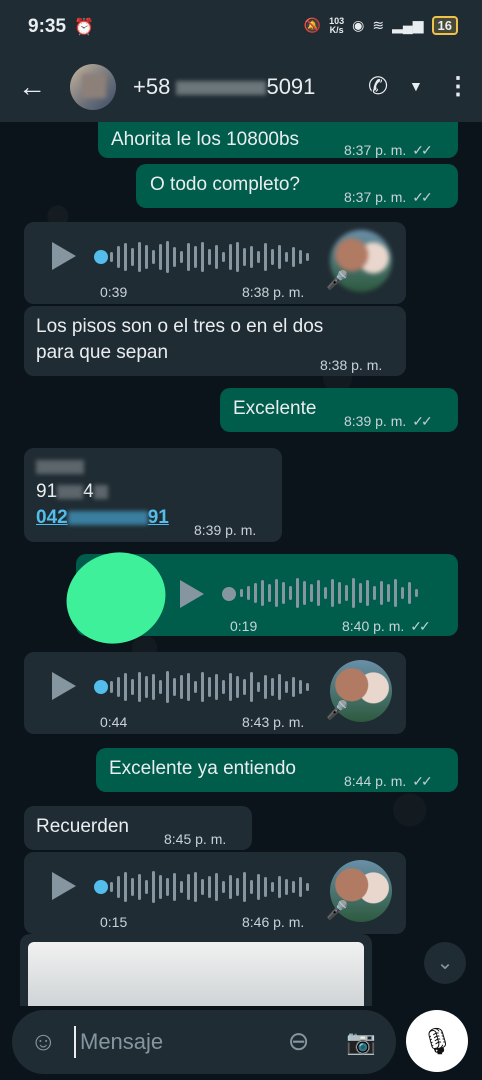  Describe the element at coordinates (312, 25) in the screenshot. I see `mute-icon: 🔕` at that location.